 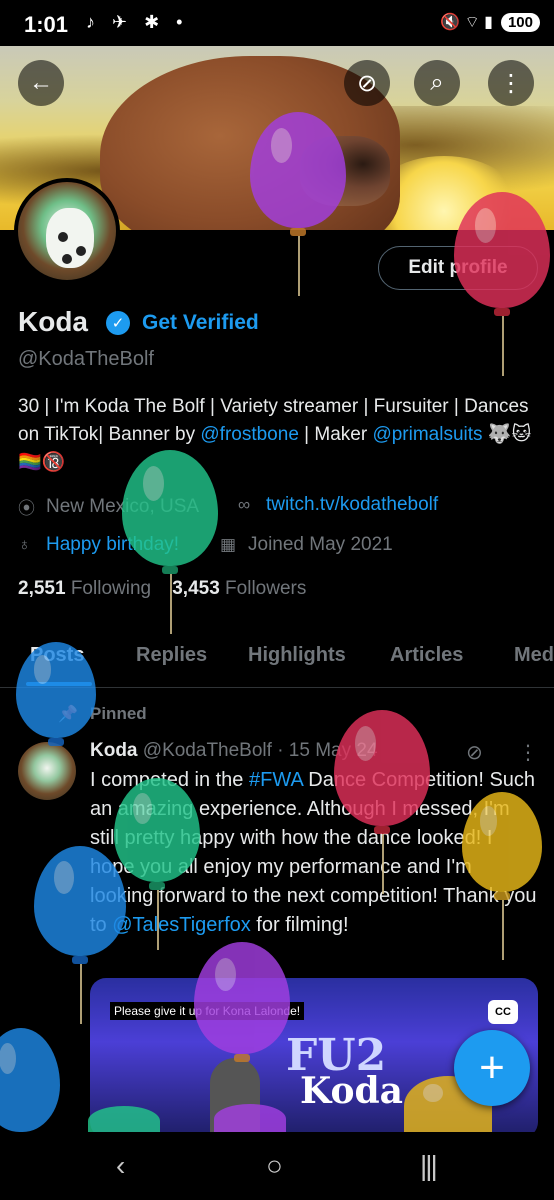 I want to click on joined-text: Joined May 2021, so click(x=320, y=544).